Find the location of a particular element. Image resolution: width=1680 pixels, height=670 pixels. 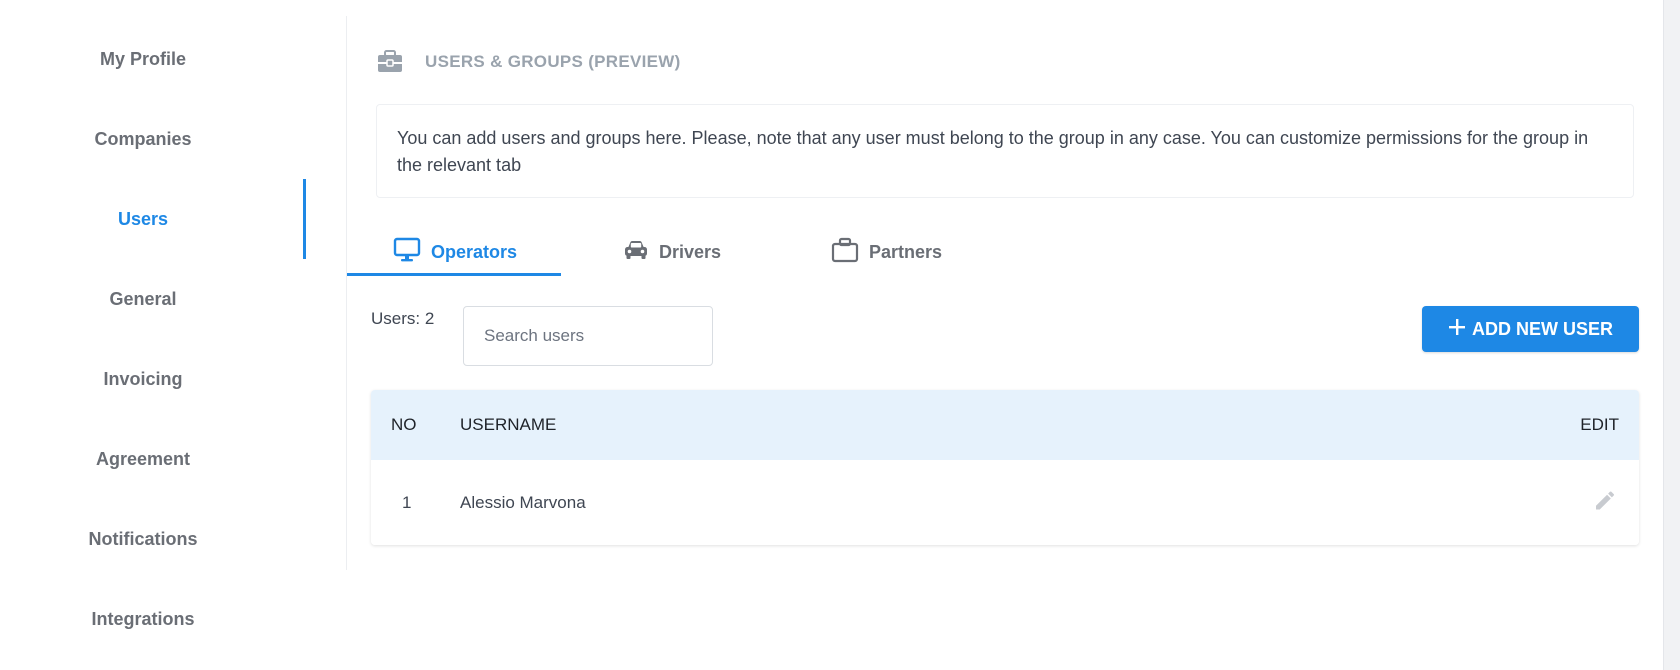

search-input is located at coordinates (588, 336).